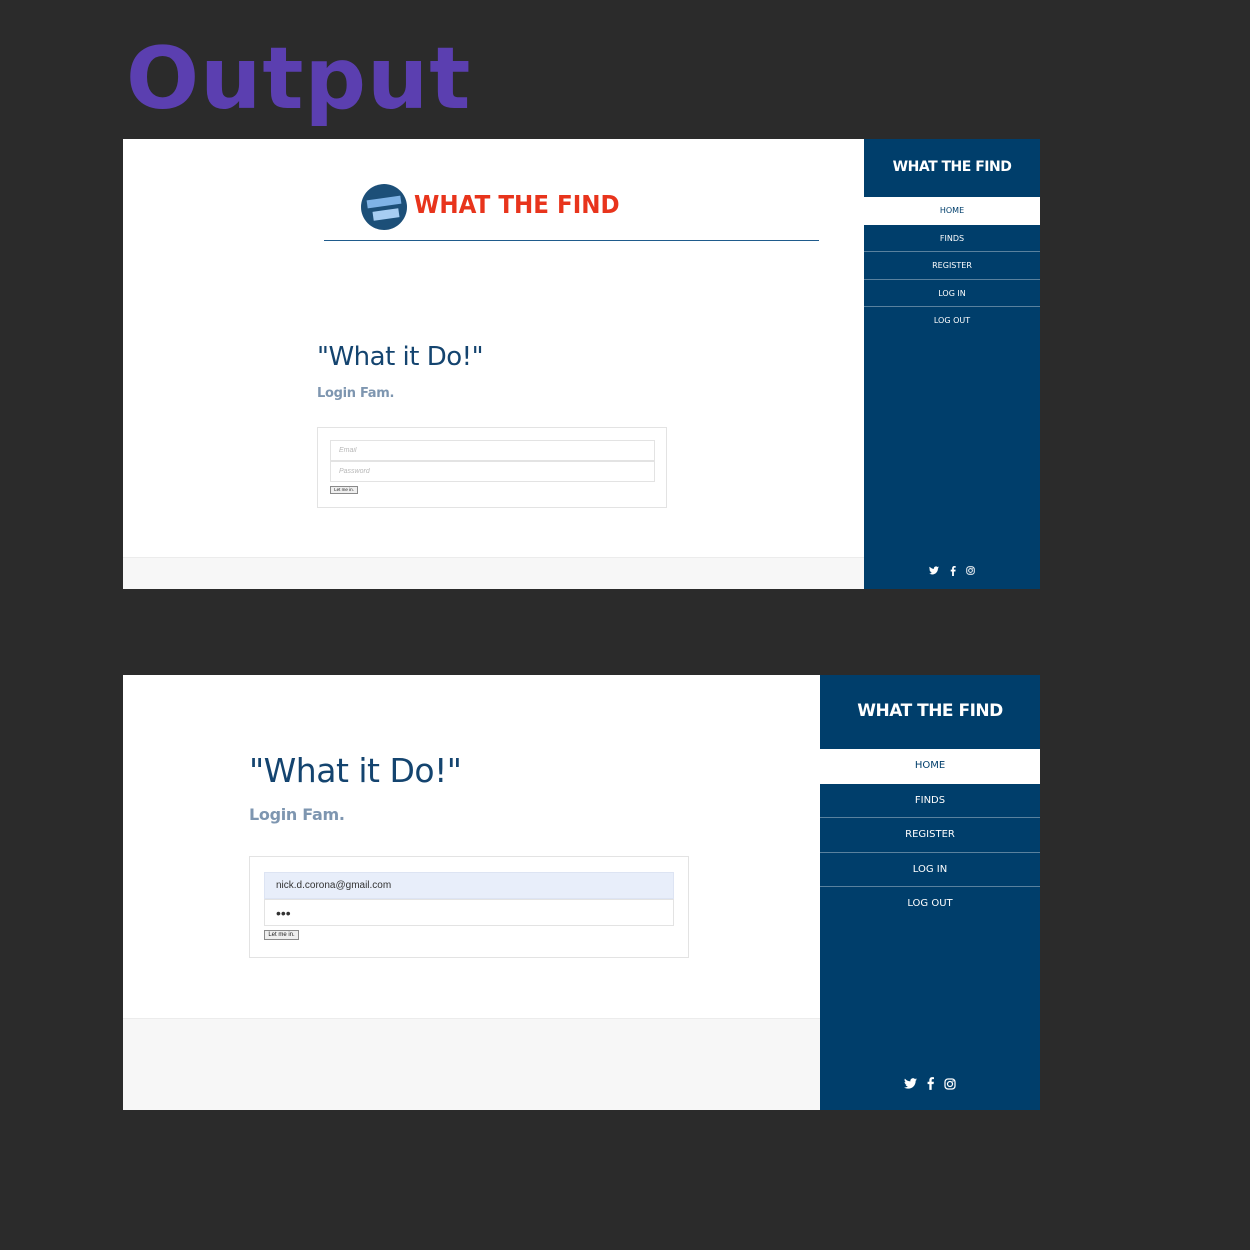 The height and width of the screenshot is (1250, 1250). What do you see at coordinates (517, 204) in the screenshot?
I see `logo-text: WHAT THE FIND` at bounding box center [517, 204].